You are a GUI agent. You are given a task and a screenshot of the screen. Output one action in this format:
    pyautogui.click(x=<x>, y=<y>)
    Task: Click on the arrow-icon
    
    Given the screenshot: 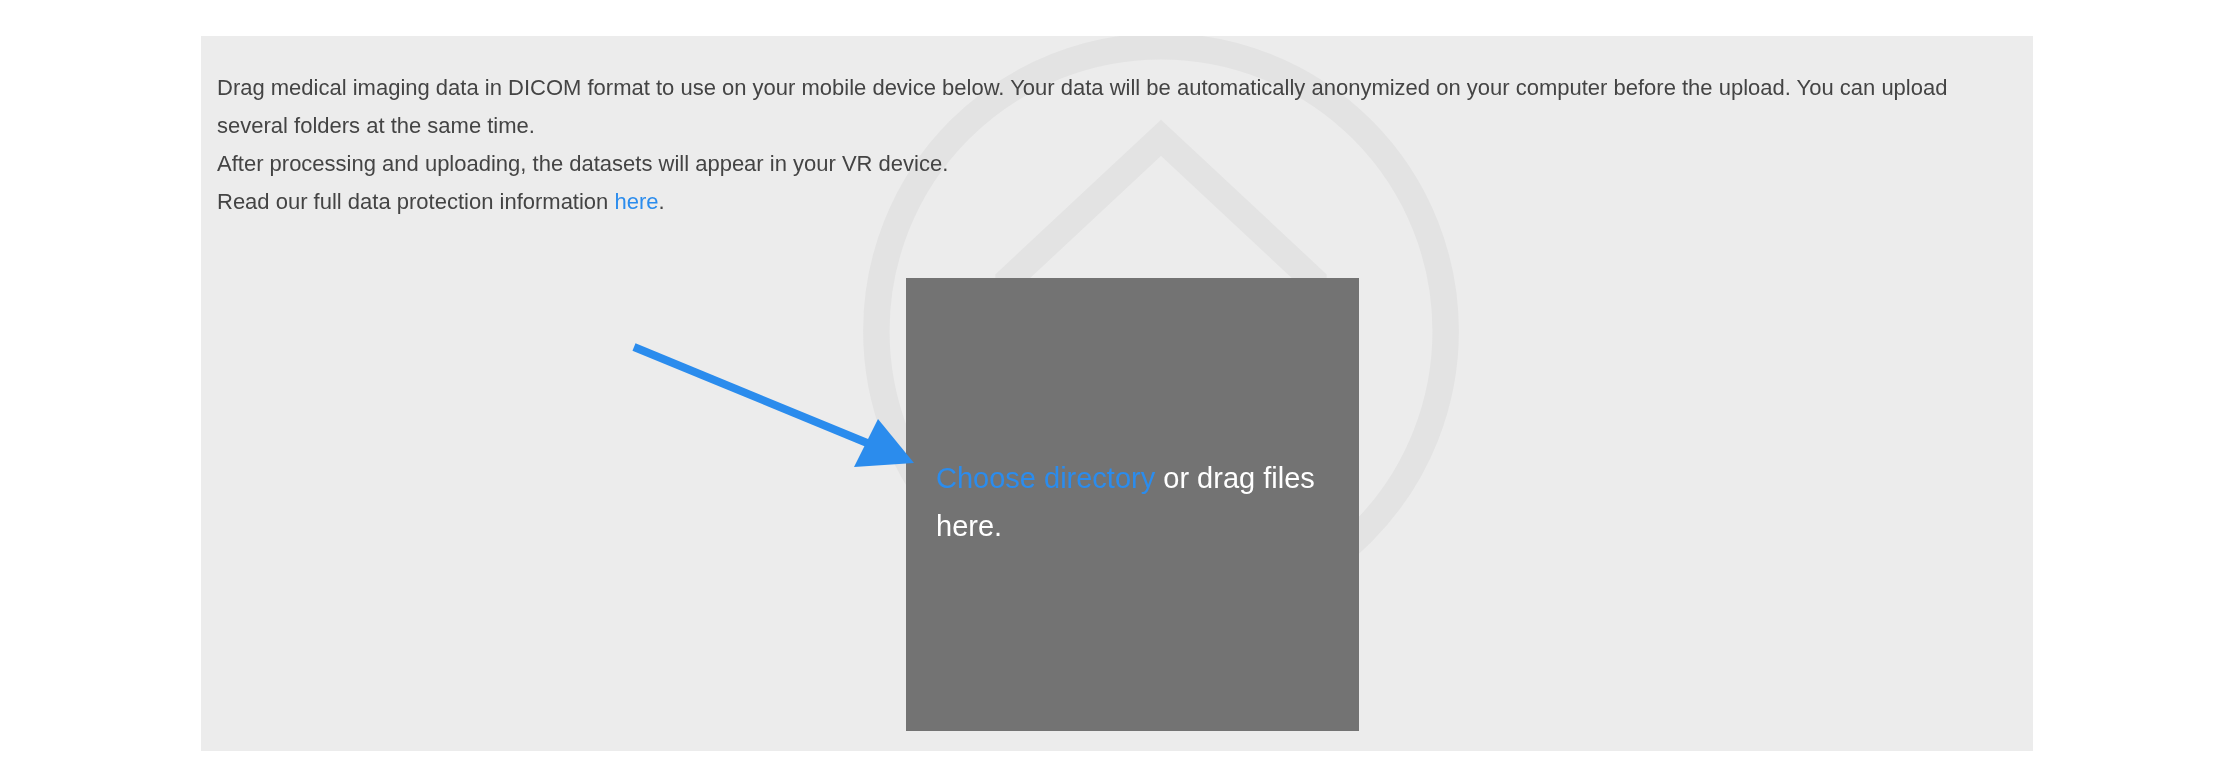 What is the action you would take?
    pyautogui.click(x=773, y=405)
    